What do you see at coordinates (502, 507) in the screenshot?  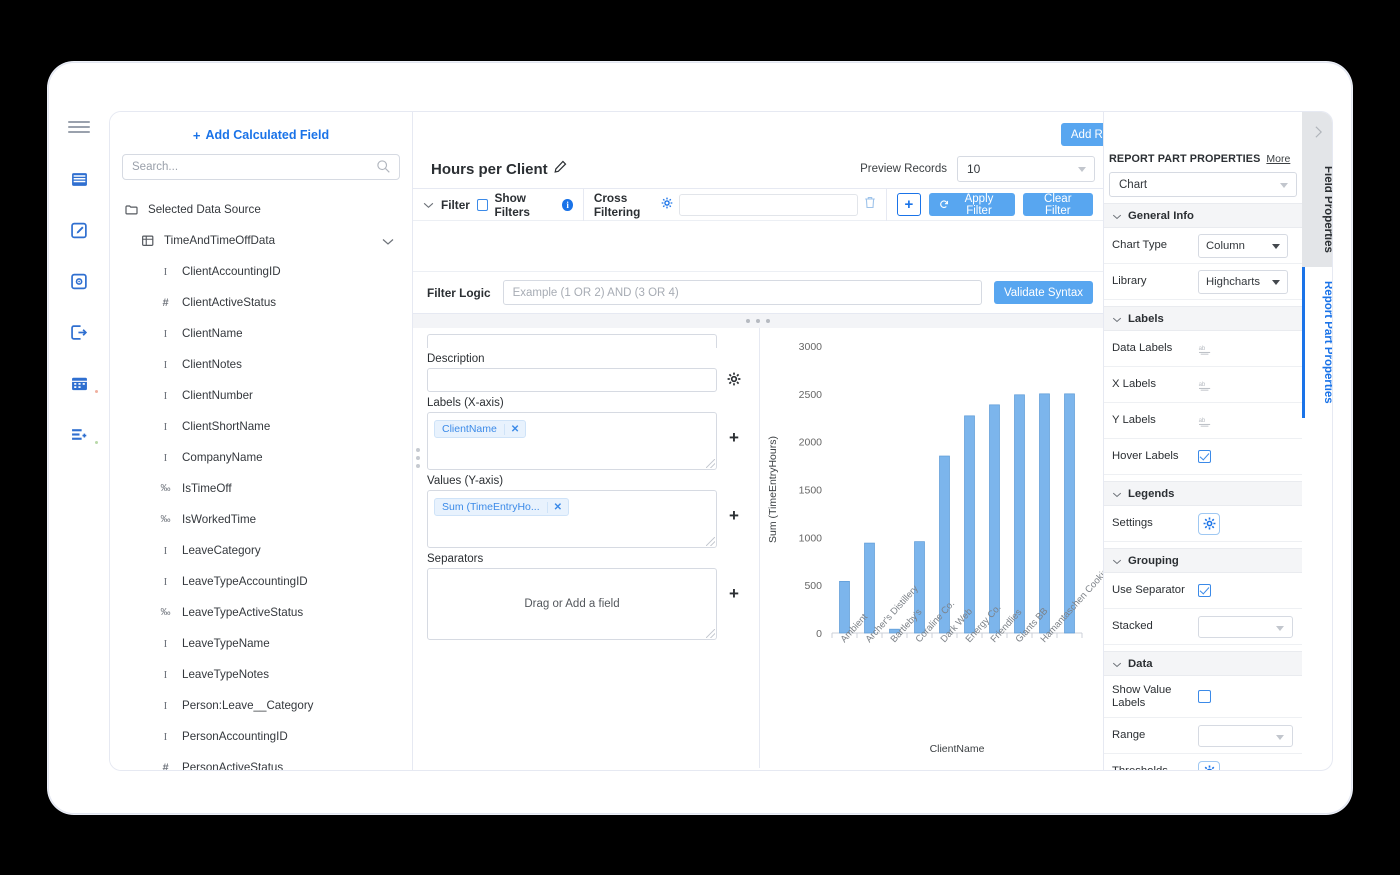 I see `field-chip: Sum (TimeEntryHo... ✕` at bounding box center [502, 507].